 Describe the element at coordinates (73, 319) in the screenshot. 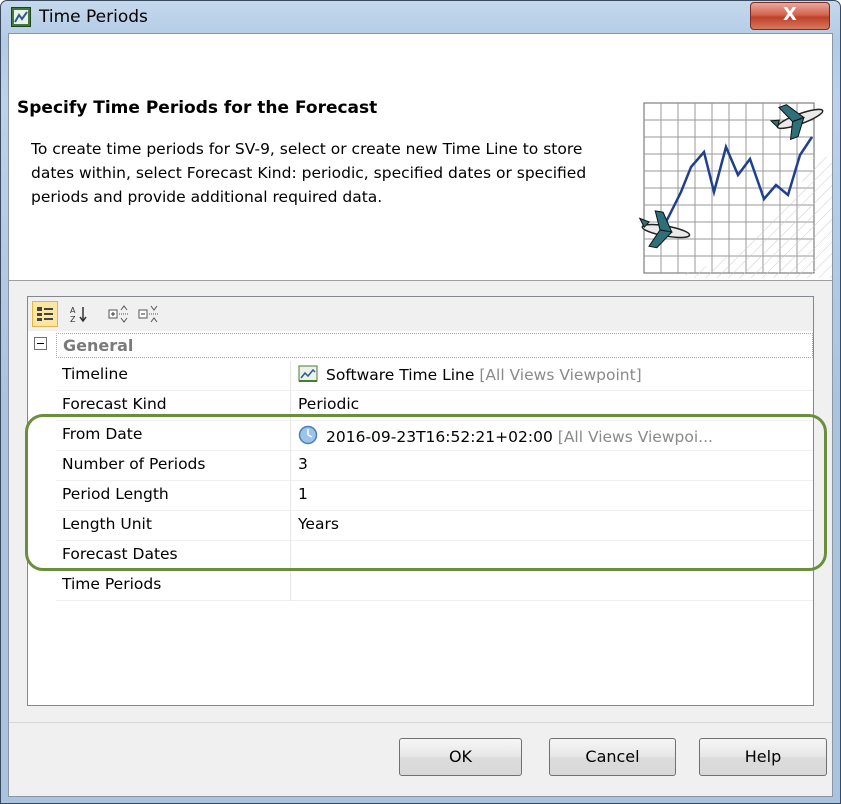

I see `svg-text: Z` at that location.